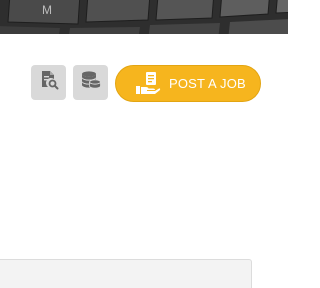 The image size is (320, 288). I want to click on hand-document-icon, so click(148, 84).